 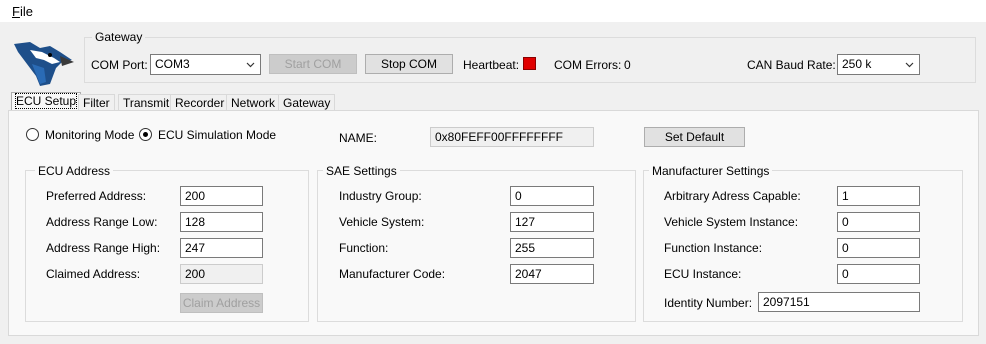 What do you see at coordinates (96, 196) in the screenshot?
I see `preferred-address-label: Preferred Address:` at bounding box center [96, 196].